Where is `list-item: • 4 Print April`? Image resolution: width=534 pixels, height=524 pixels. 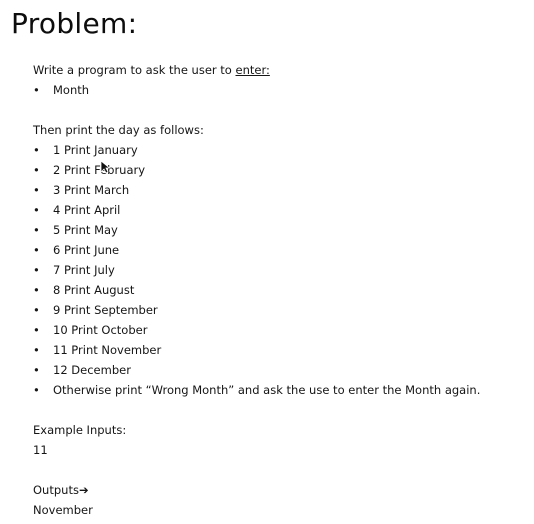
list-item: • 4 Print April is located at coordinates (280, 210).